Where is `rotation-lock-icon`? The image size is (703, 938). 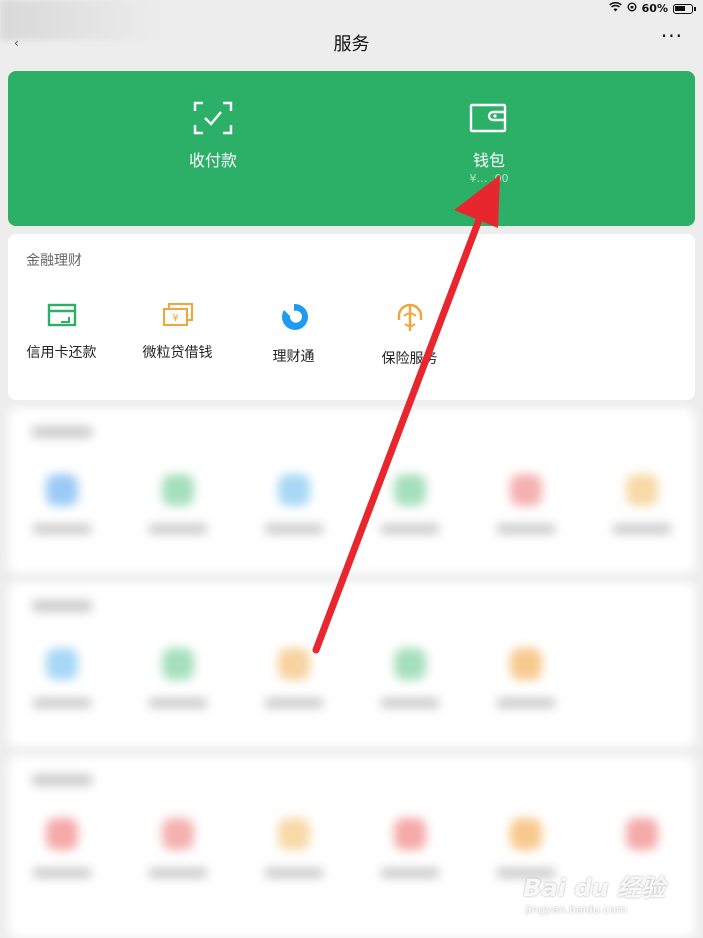
rotation-lock-icon is located at coordinates (632, 8).